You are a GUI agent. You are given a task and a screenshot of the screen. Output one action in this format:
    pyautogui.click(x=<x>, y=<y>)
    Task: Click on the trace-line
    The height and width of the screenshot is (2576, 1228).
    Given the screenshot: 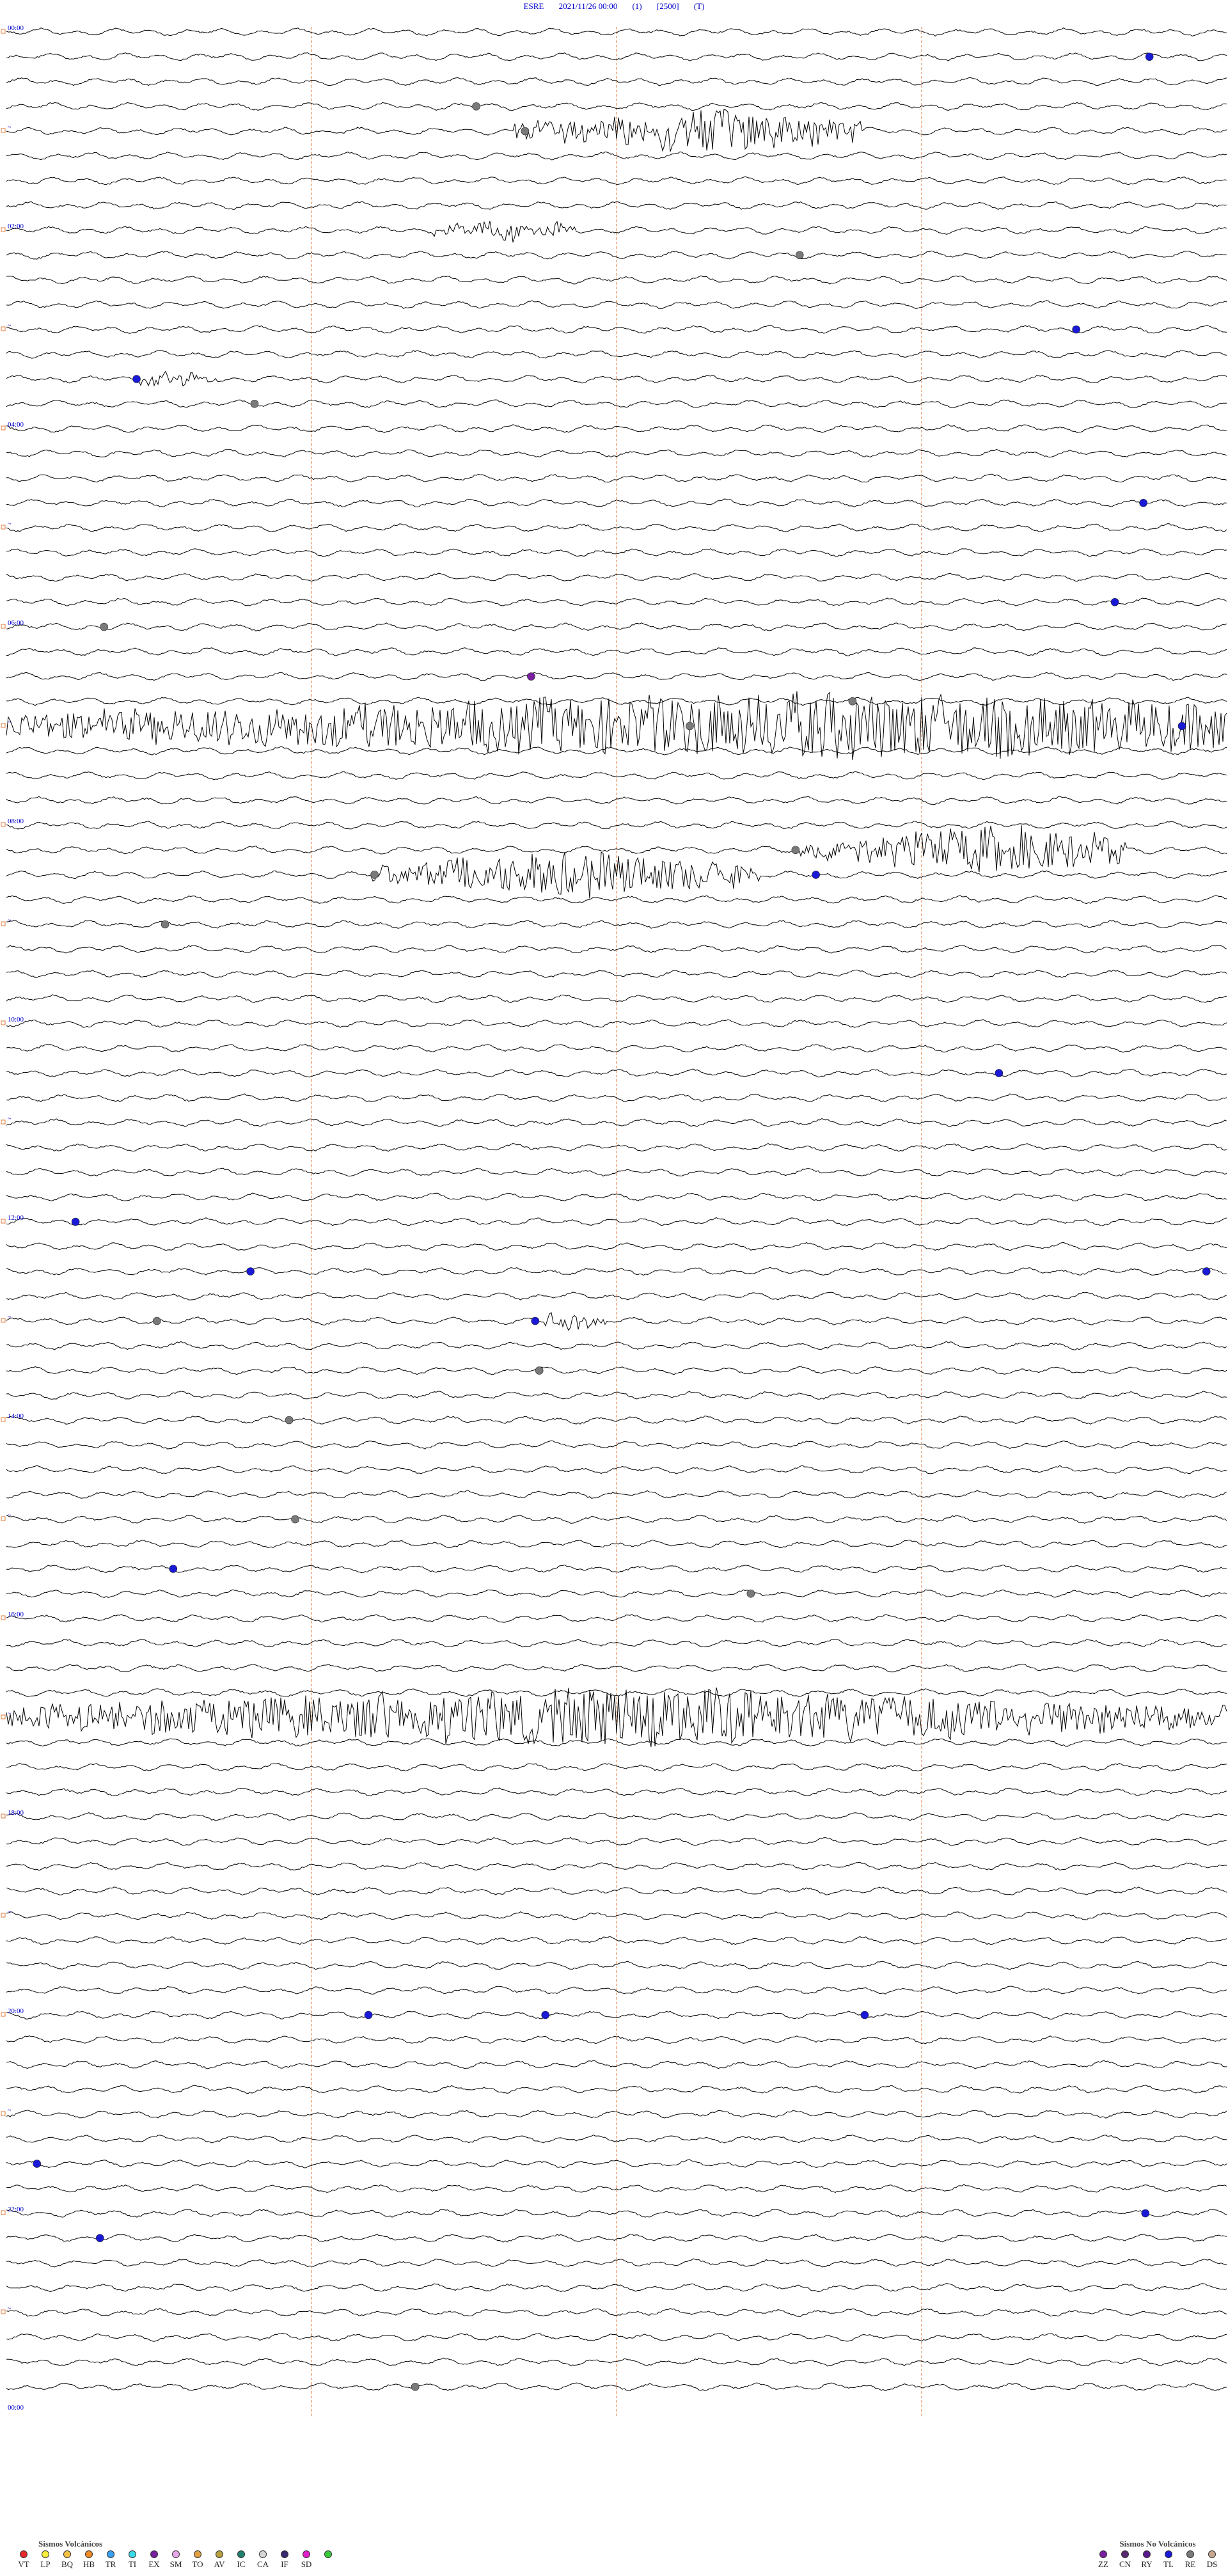 What is the action you would take?
    pyautogui.click(x=616, y=2213)
    